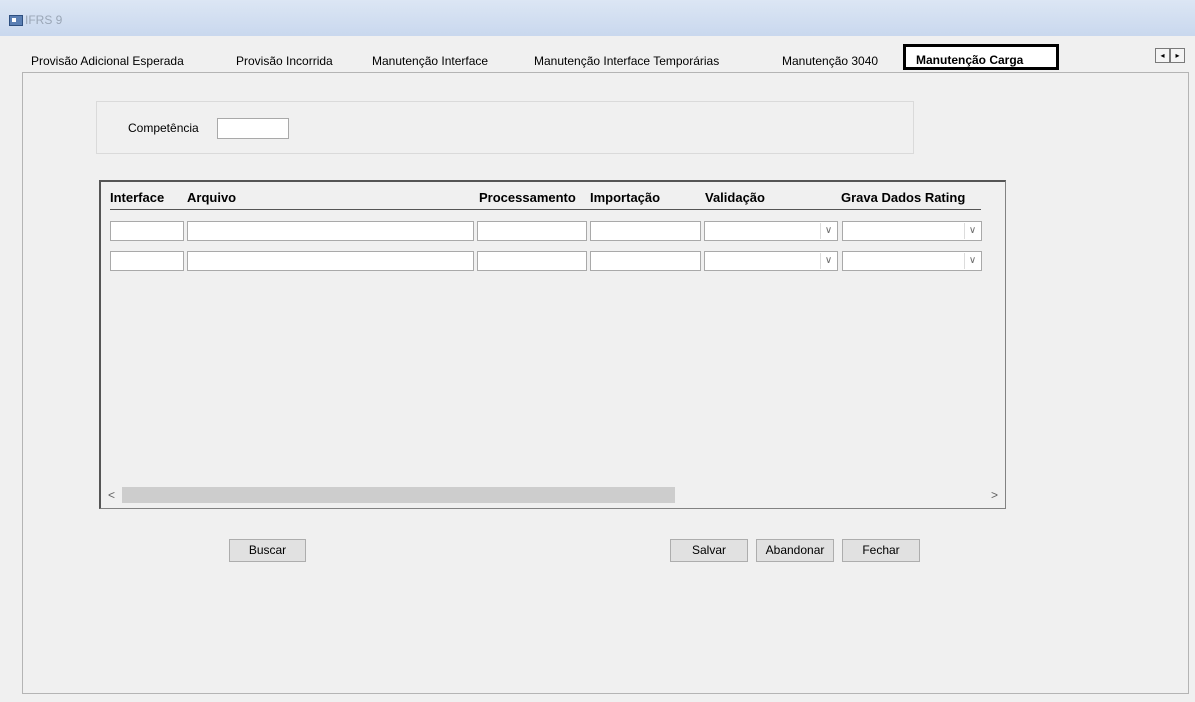  I want to click on tab-manutencao-carga: Manutenção Carga, so click(981, 57).